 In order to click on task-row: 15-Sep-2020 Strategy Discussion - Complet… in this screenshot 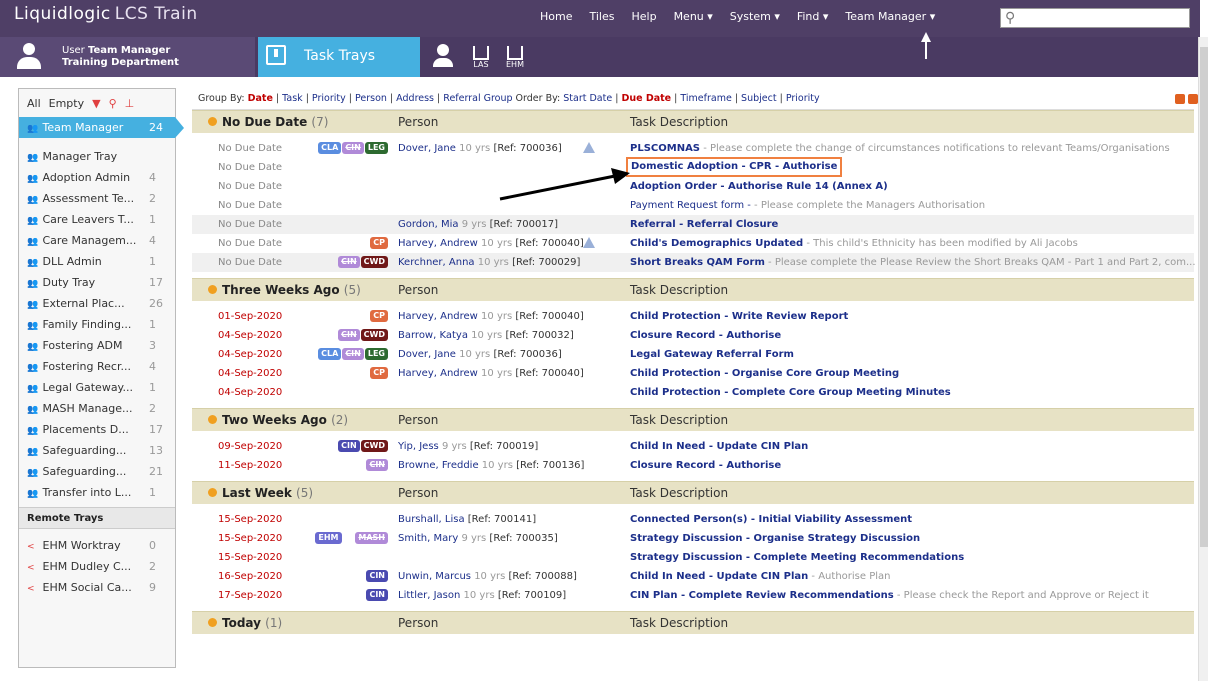, I will do `click(693, 557)`.